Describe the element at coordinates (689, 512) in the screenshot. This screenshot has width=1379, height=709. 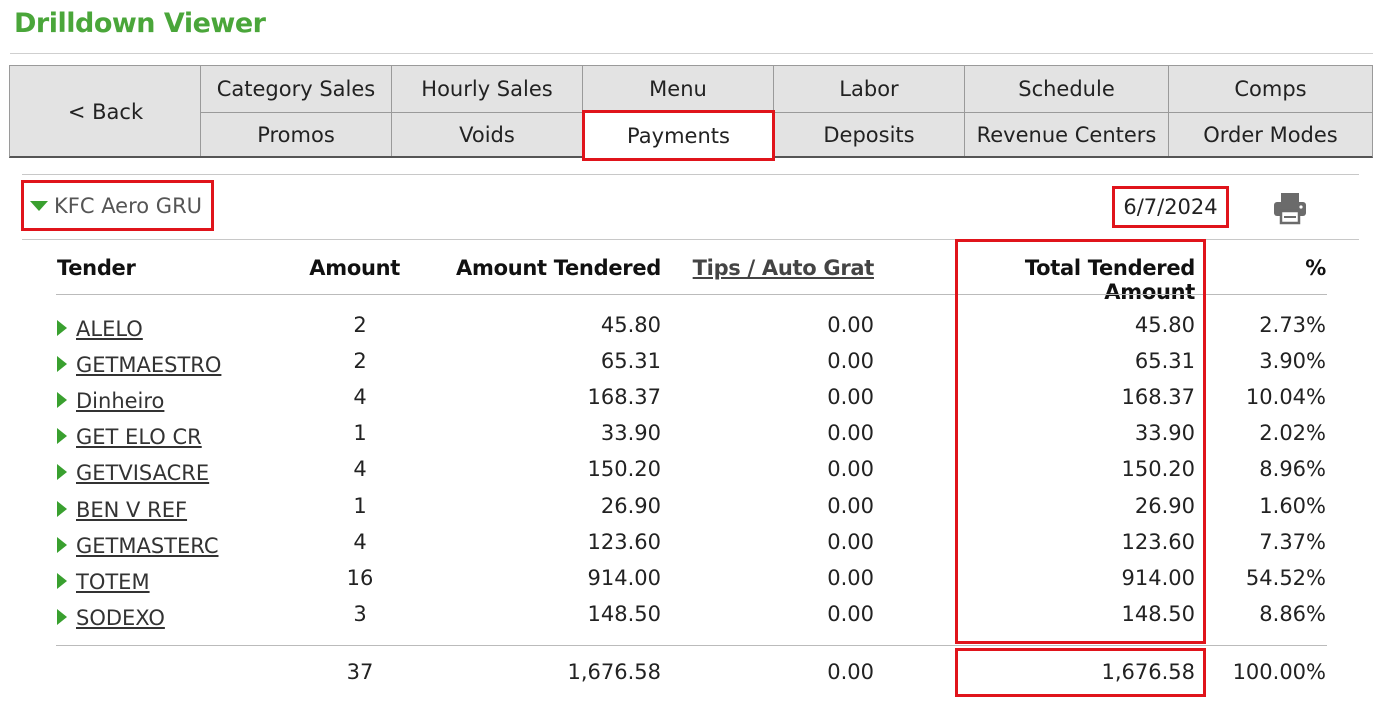
I see `table-row: BEN V REF 1 26.90 0.00 26.90 1.60%` at that location.